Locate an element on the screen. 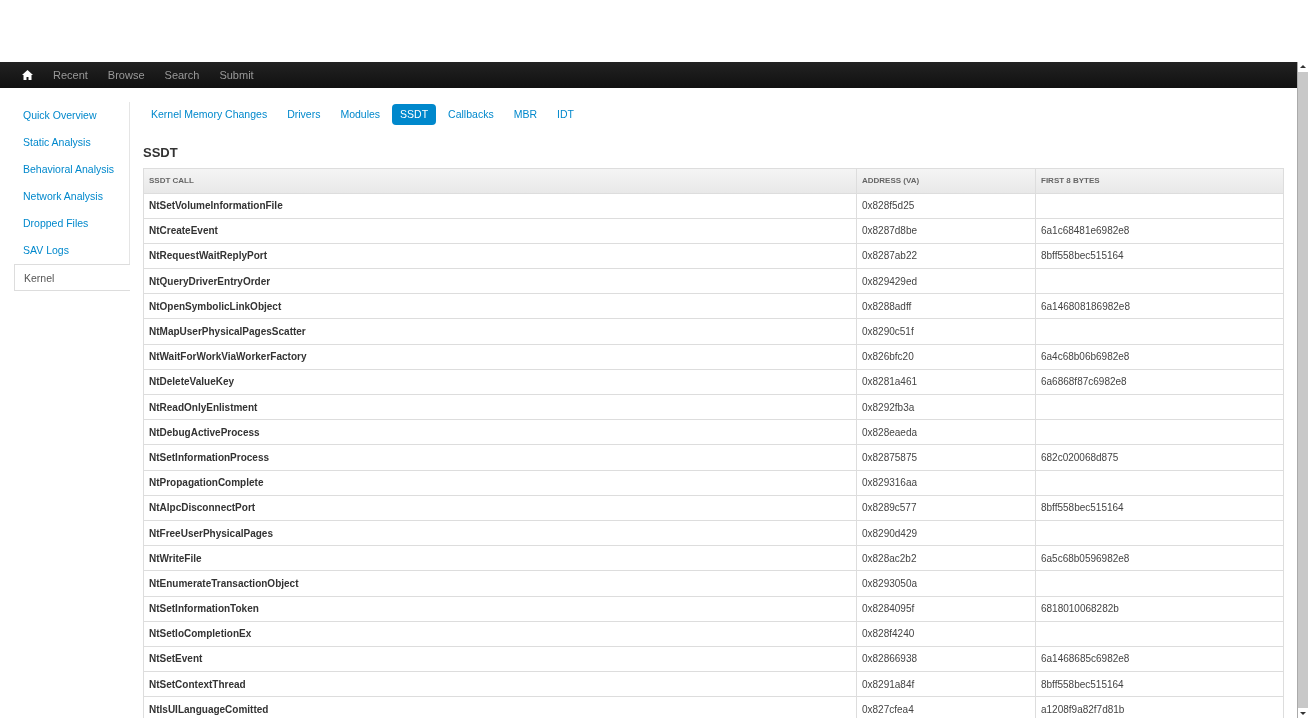 This screenshot has height=718, width=1308. table-cell: 0x8289c577 is located at coordinates (889, 508).